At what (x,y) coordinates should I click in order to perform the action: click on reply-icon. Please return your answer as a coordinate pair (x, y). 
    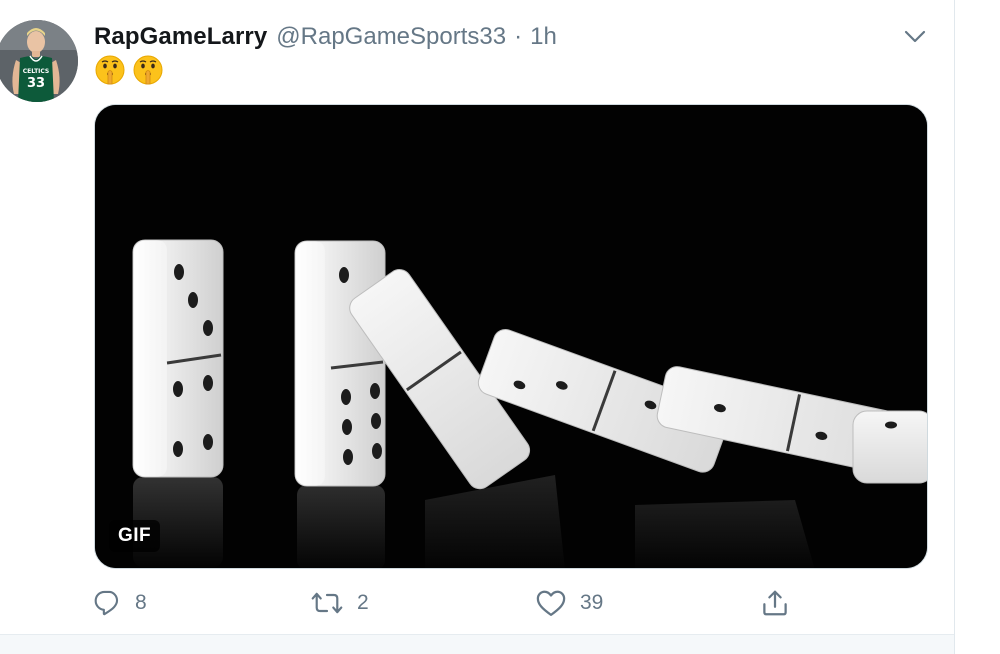
    Looking at the image, I should click on (106, 603).